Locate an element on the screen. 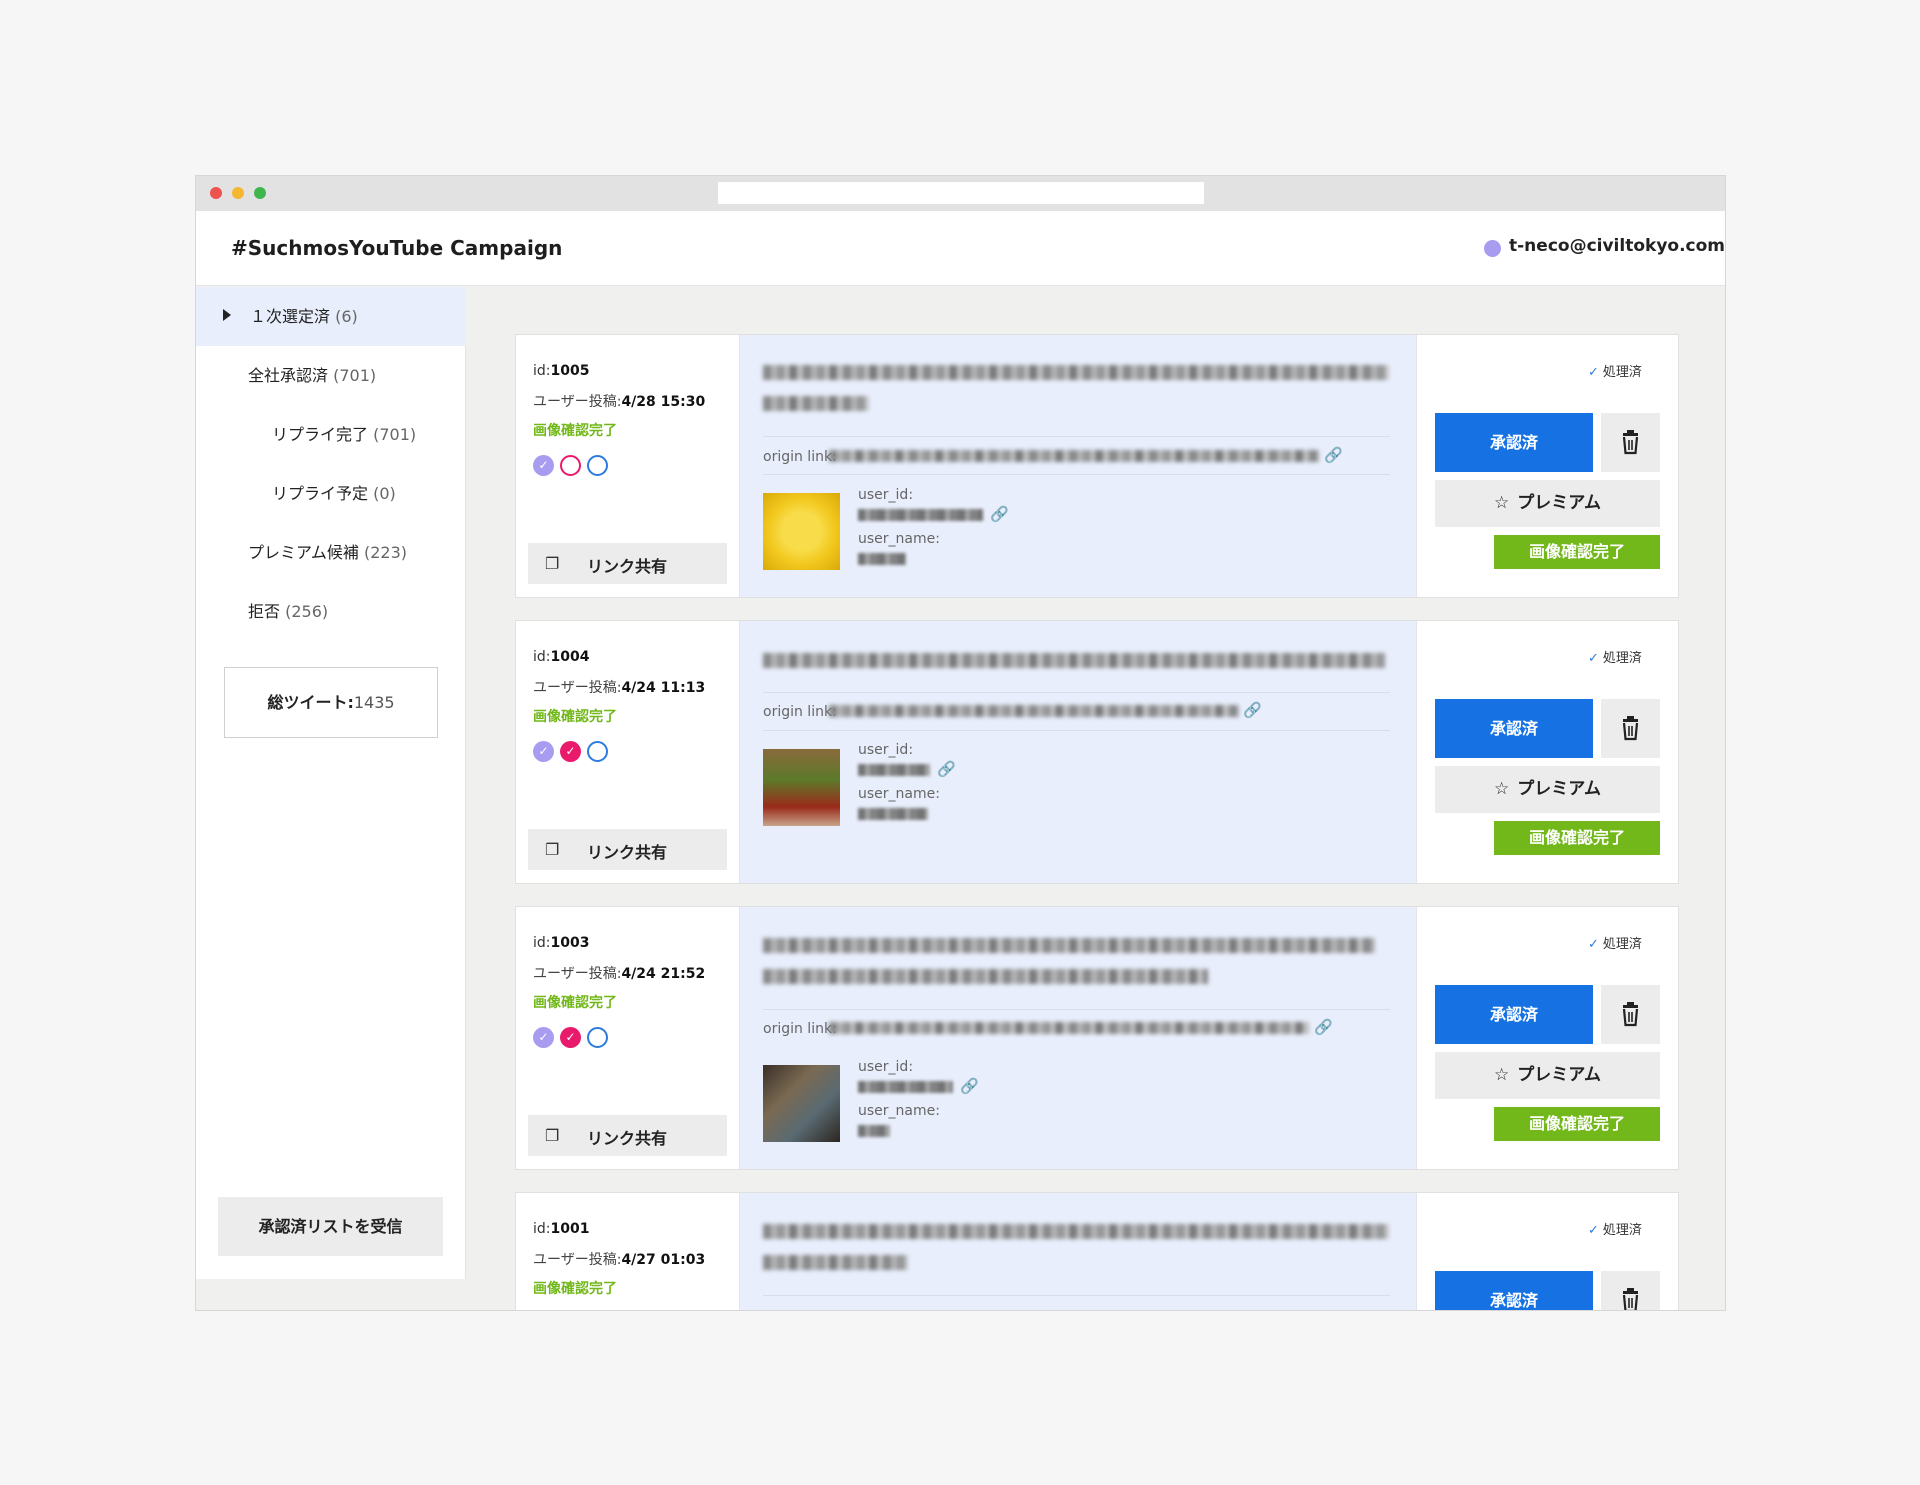 Image resolution: width=1920 pixels, height=1485 pixels. user-name-redacted is located at coordinates (874, 1131).